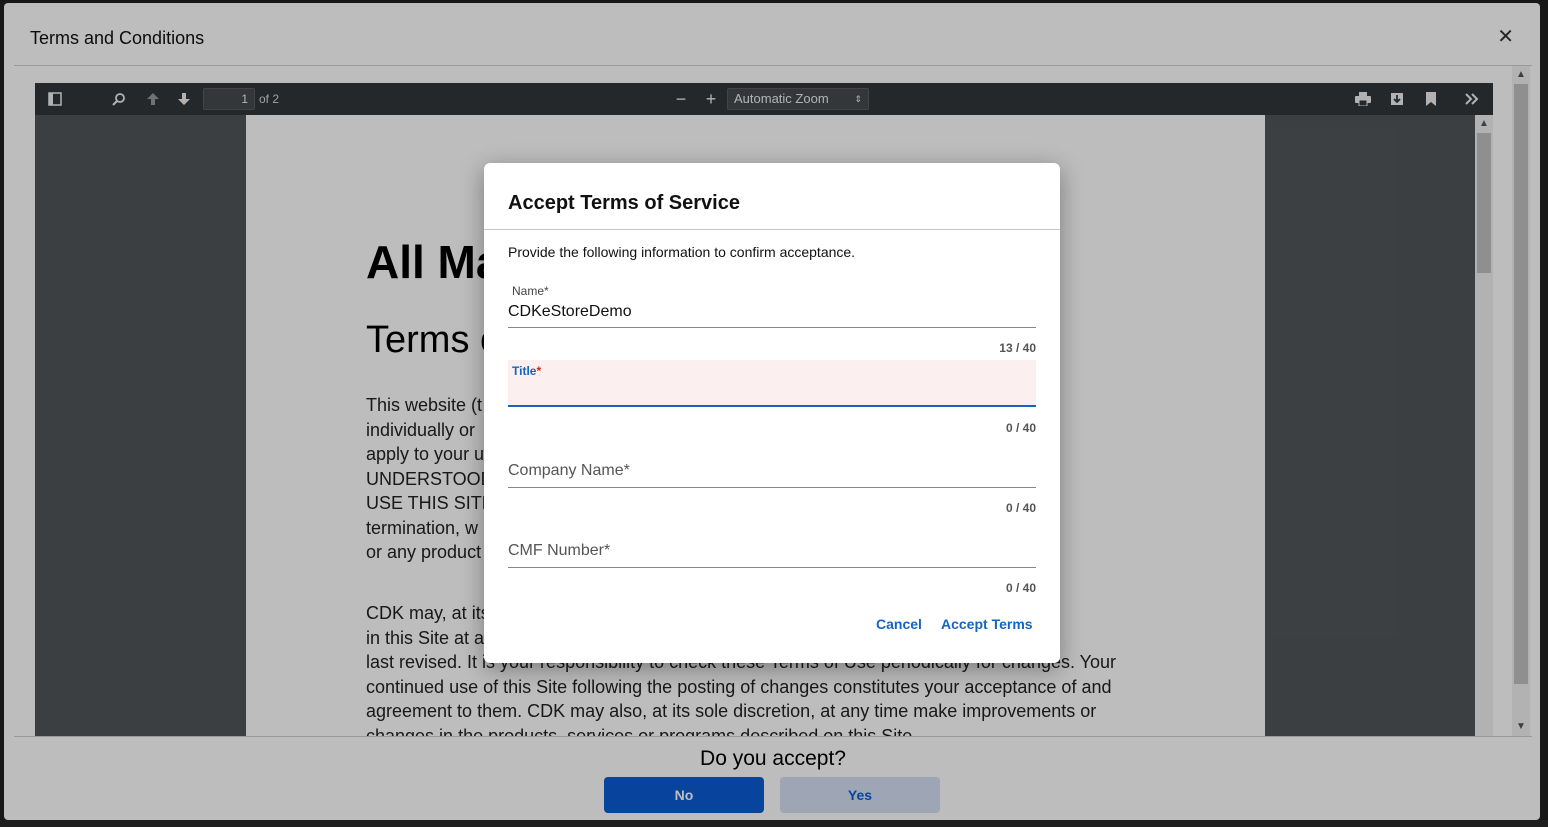  I want to click on cmf-number-label: CMF Number*, so click(559, 550).